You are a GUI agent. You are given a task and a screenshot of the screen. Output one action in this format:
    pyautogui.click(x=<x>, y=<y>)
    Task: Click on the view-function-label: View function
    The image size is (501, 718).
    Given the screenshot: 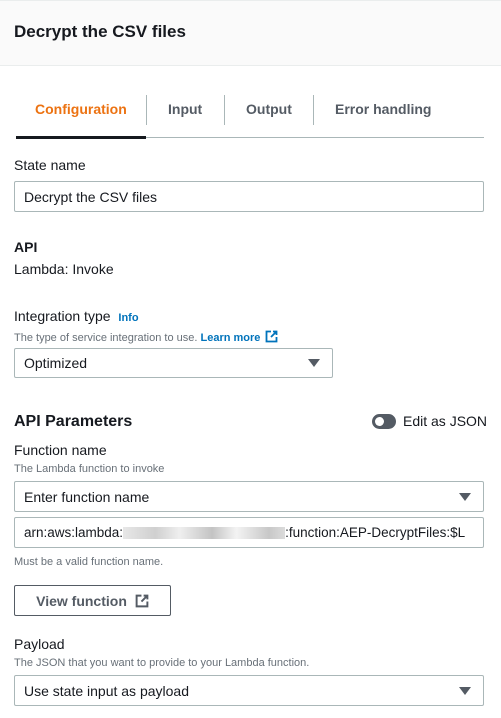 What is the action you would take?
    pyautogui.click(x=81, y=600)
    